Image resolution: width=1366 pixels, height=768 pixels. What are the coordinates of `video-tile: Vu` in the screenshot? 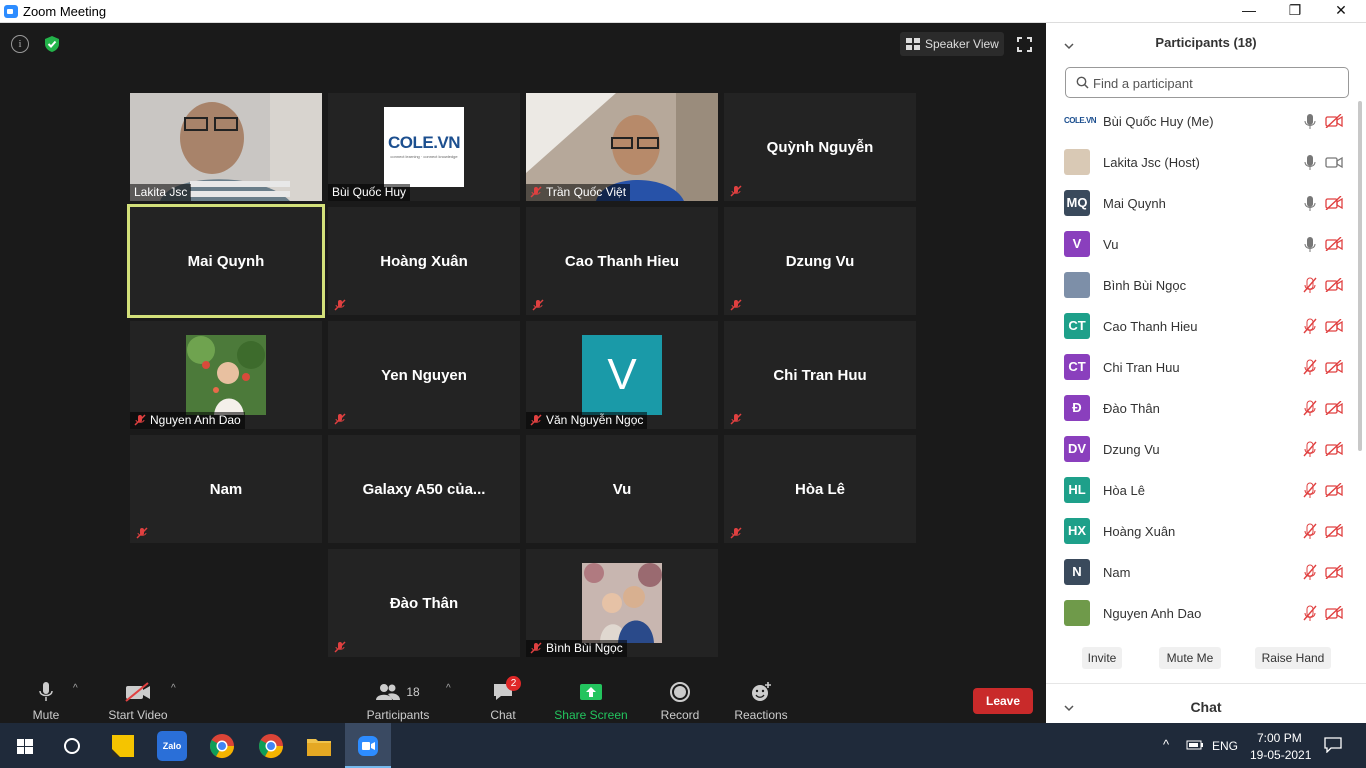 It's located at (622, 489).